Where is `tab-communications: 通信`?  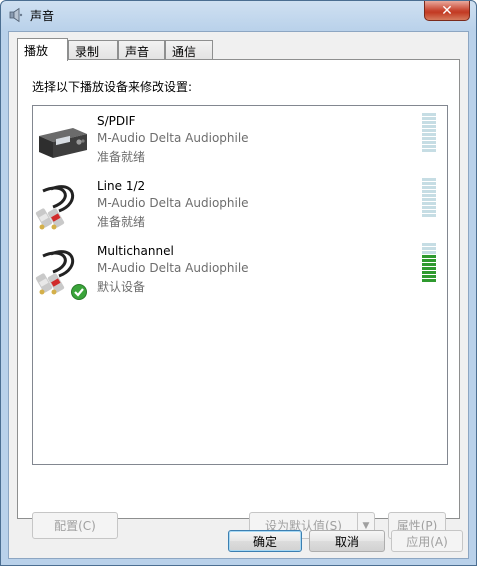
tab-communications: 通信 is located at coordinates (189, 50).